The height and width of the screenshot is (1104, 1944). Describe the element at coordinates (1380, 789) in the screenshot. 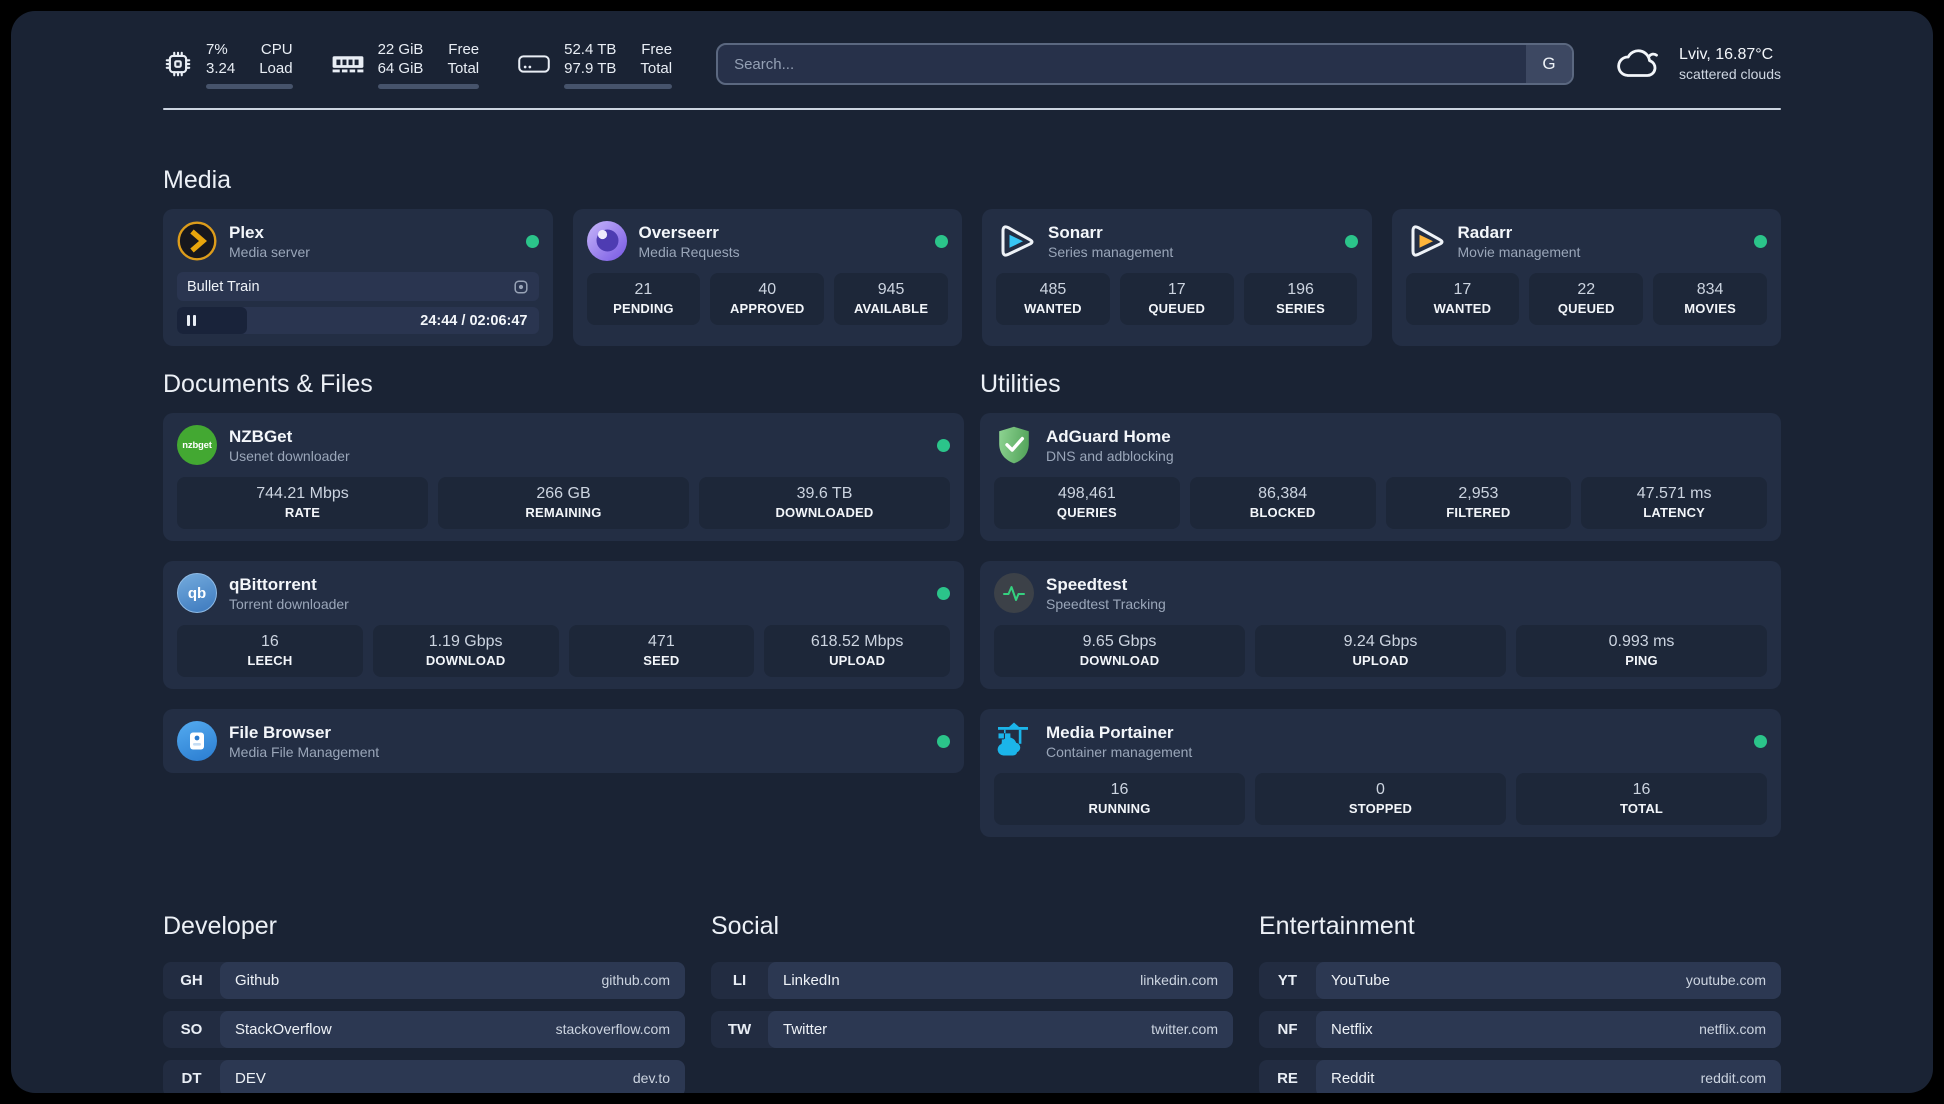

I see `stat-value: 0` at that location.